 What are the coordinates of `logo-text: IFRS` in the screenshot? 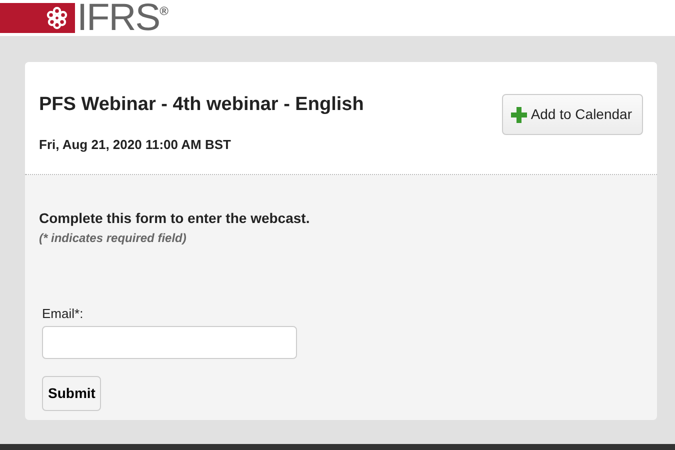 It's located at (118, 18).